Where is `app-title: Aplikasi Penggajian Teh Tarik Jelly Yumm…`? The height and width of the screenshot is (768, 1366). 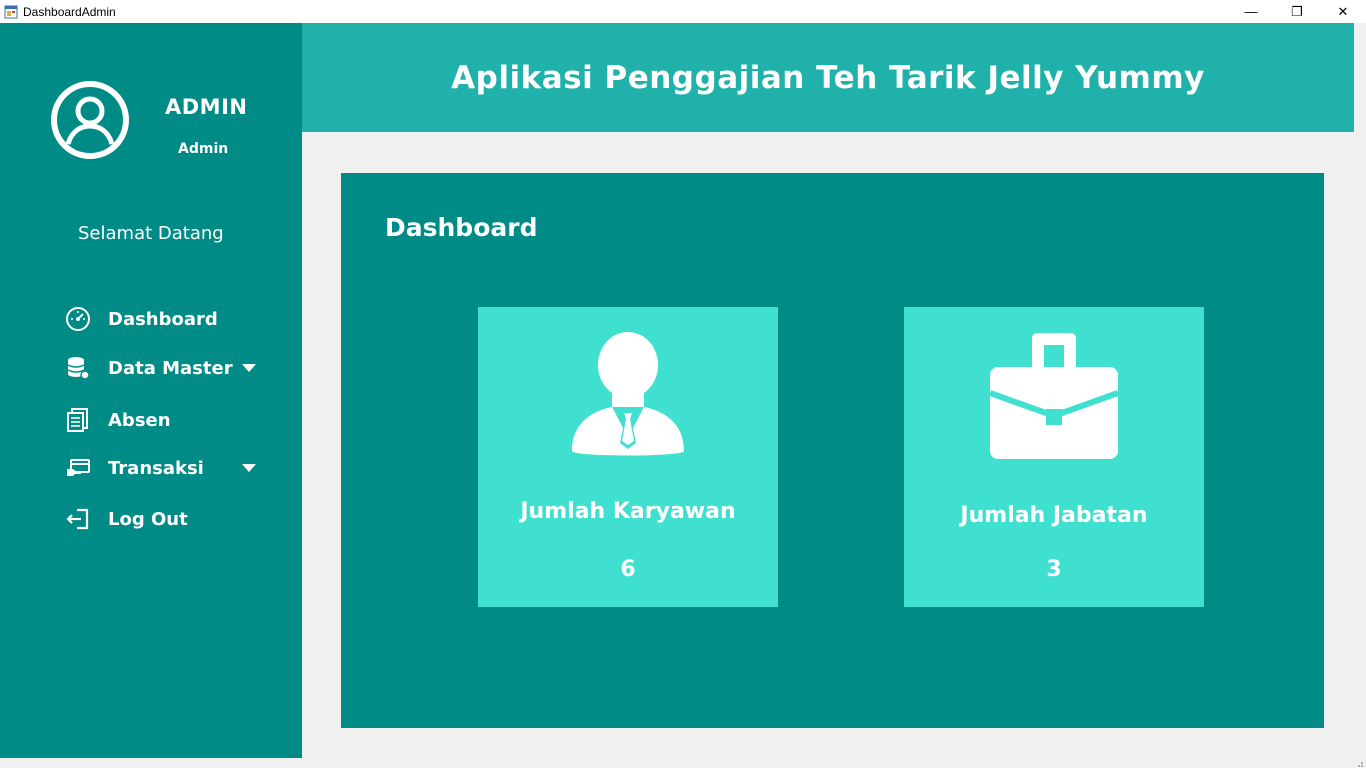
app-title: Aplikasi Penggajian Teh Tarik Jelly Yumm… is located at coordinates (828, 77).